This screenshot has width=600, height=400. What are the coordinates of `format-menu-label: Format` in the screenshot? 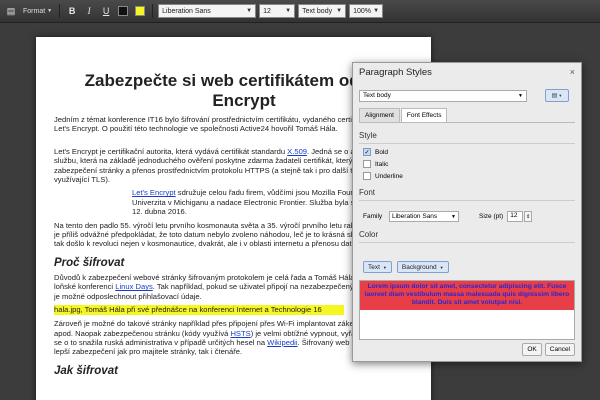 It's located at (34, 11).